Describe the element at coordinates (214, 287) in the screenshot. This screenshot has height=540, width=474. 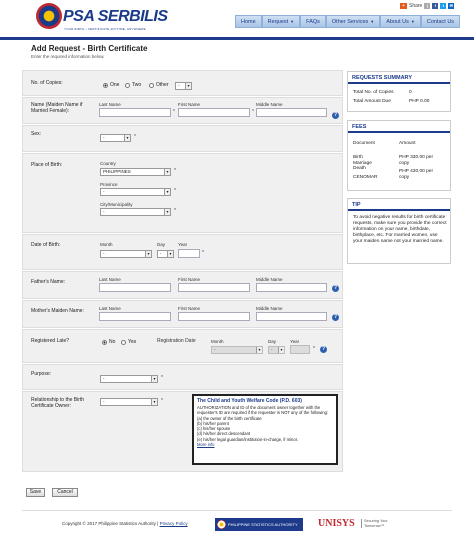
I see `father-first-name-input` at that location.